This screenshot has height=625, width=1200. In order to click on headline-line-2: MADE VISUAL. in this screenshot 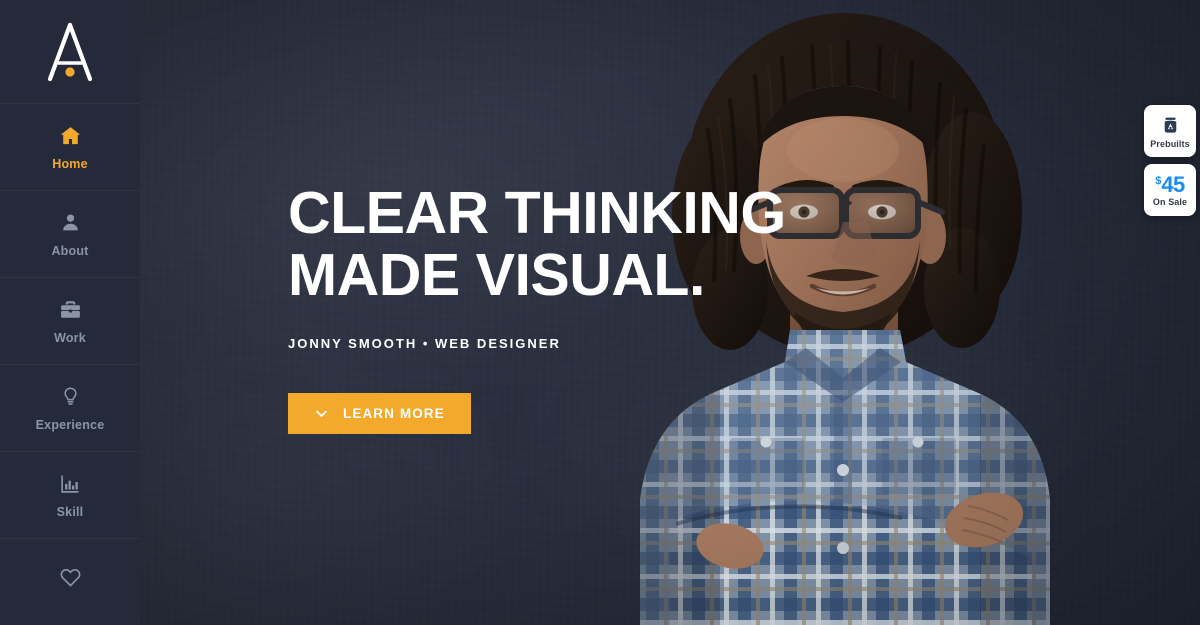, I will do `click(496, 275)`.